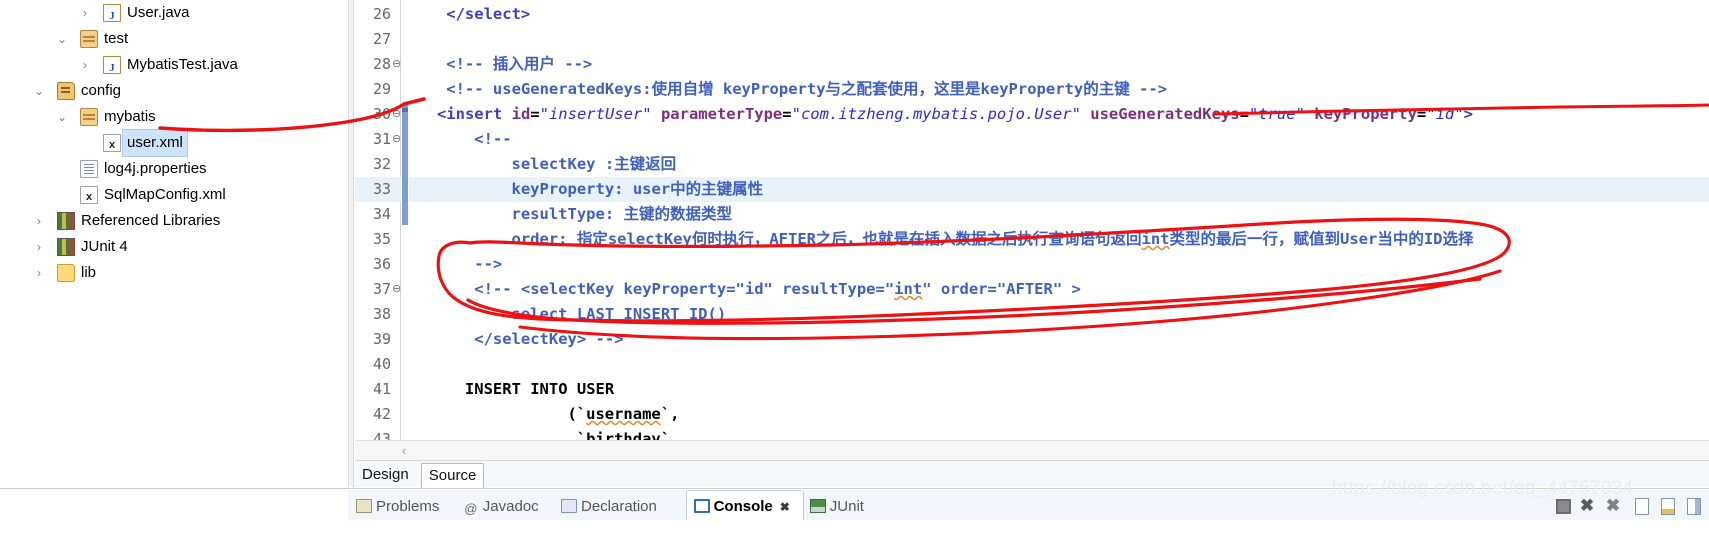 This screenshot has width=1709, height=555. I want to click on tree-row: ⌄ mybatis, so click(174, 117).